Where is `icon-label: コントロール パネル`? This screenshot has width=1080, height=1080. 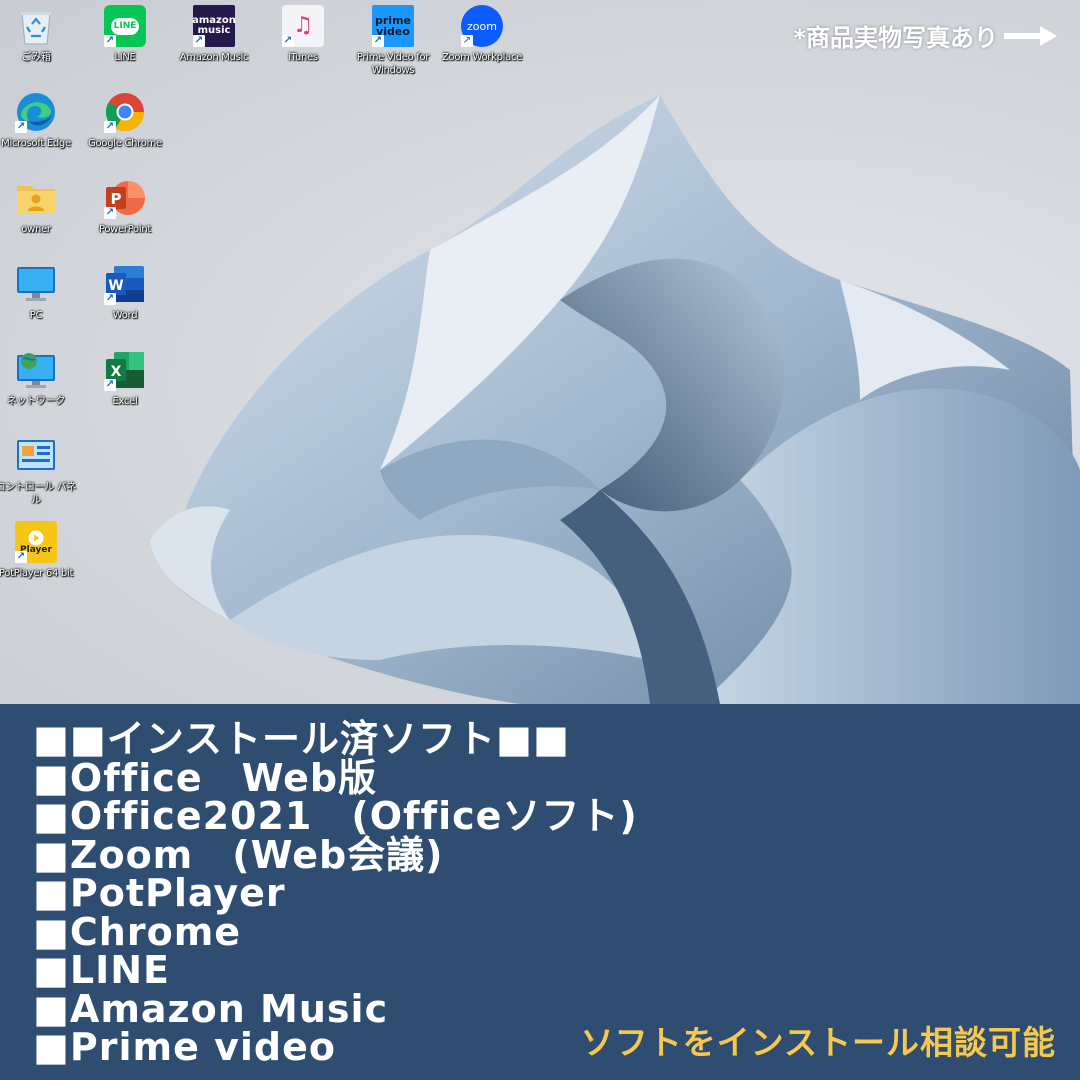
icon-label: コントロール パネル is located at coordinates (38, 494).